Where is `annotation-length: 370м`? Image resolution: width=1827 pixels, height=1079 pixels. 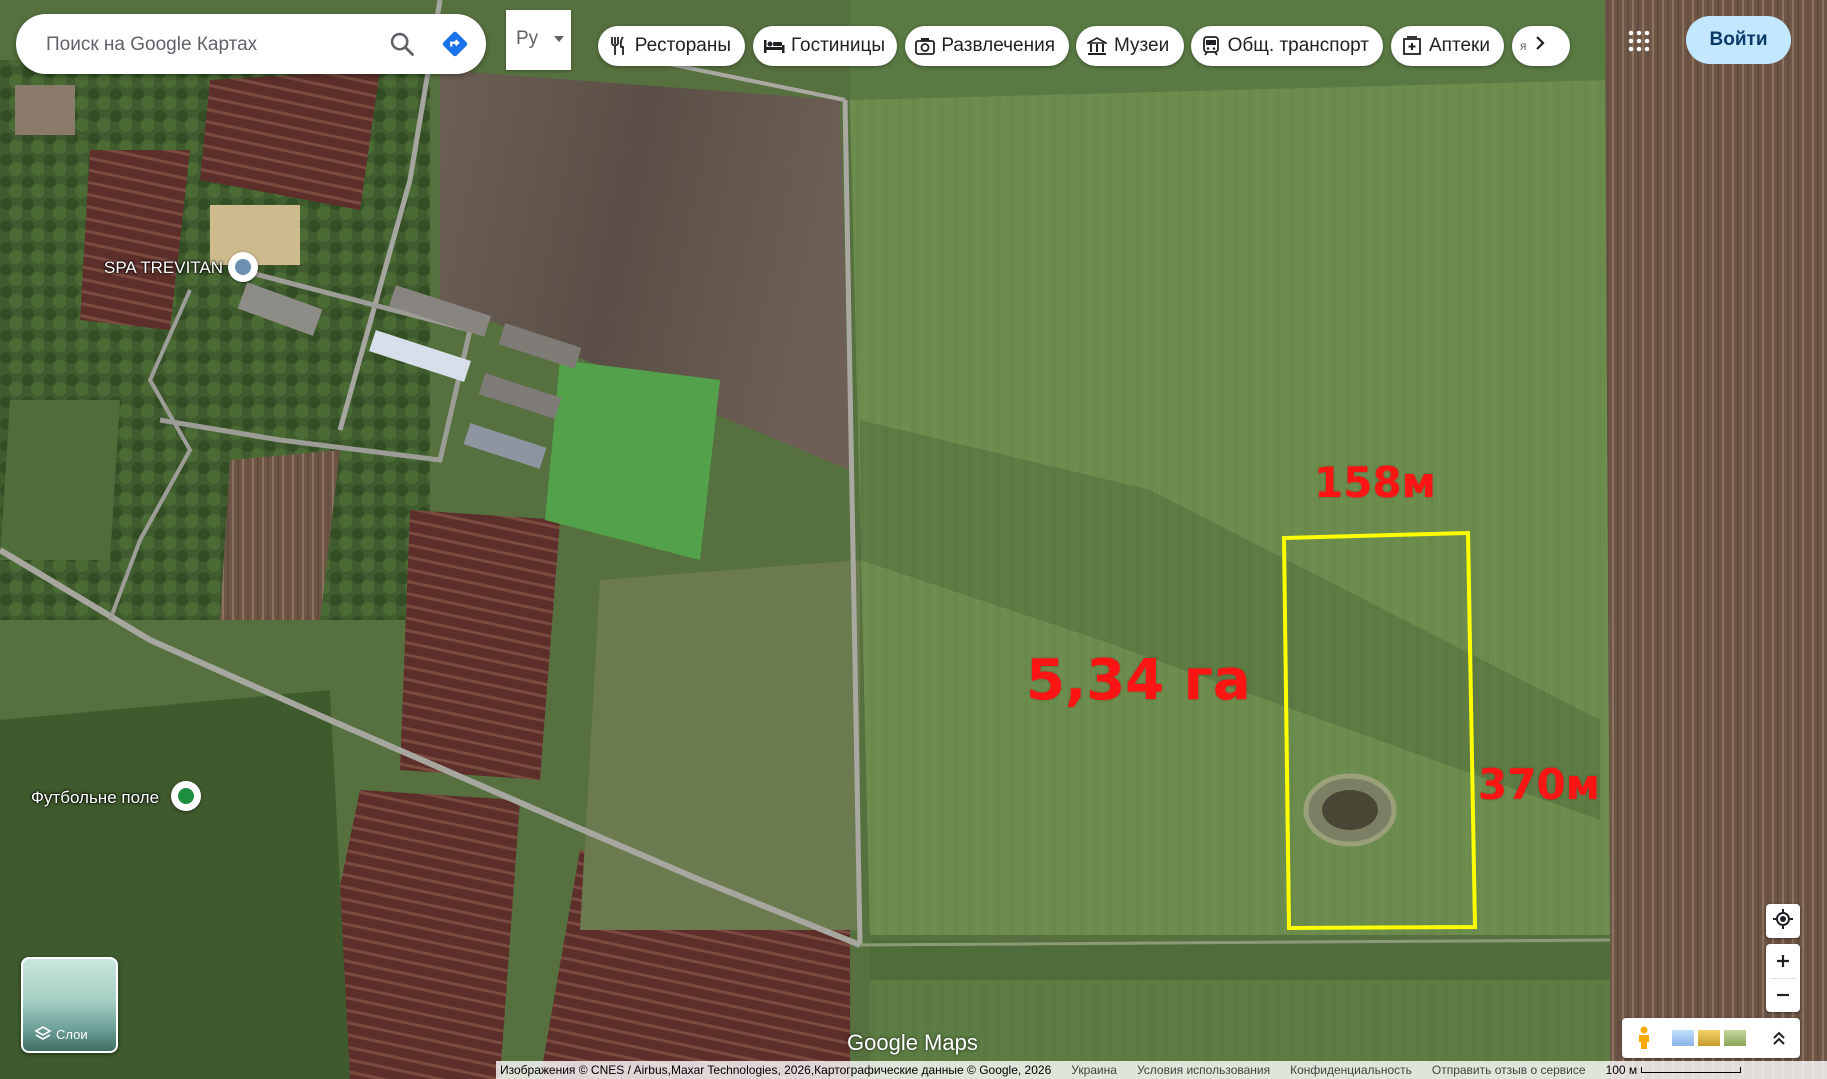 annotation-length: 370м is located at coordinates (1539, 784).